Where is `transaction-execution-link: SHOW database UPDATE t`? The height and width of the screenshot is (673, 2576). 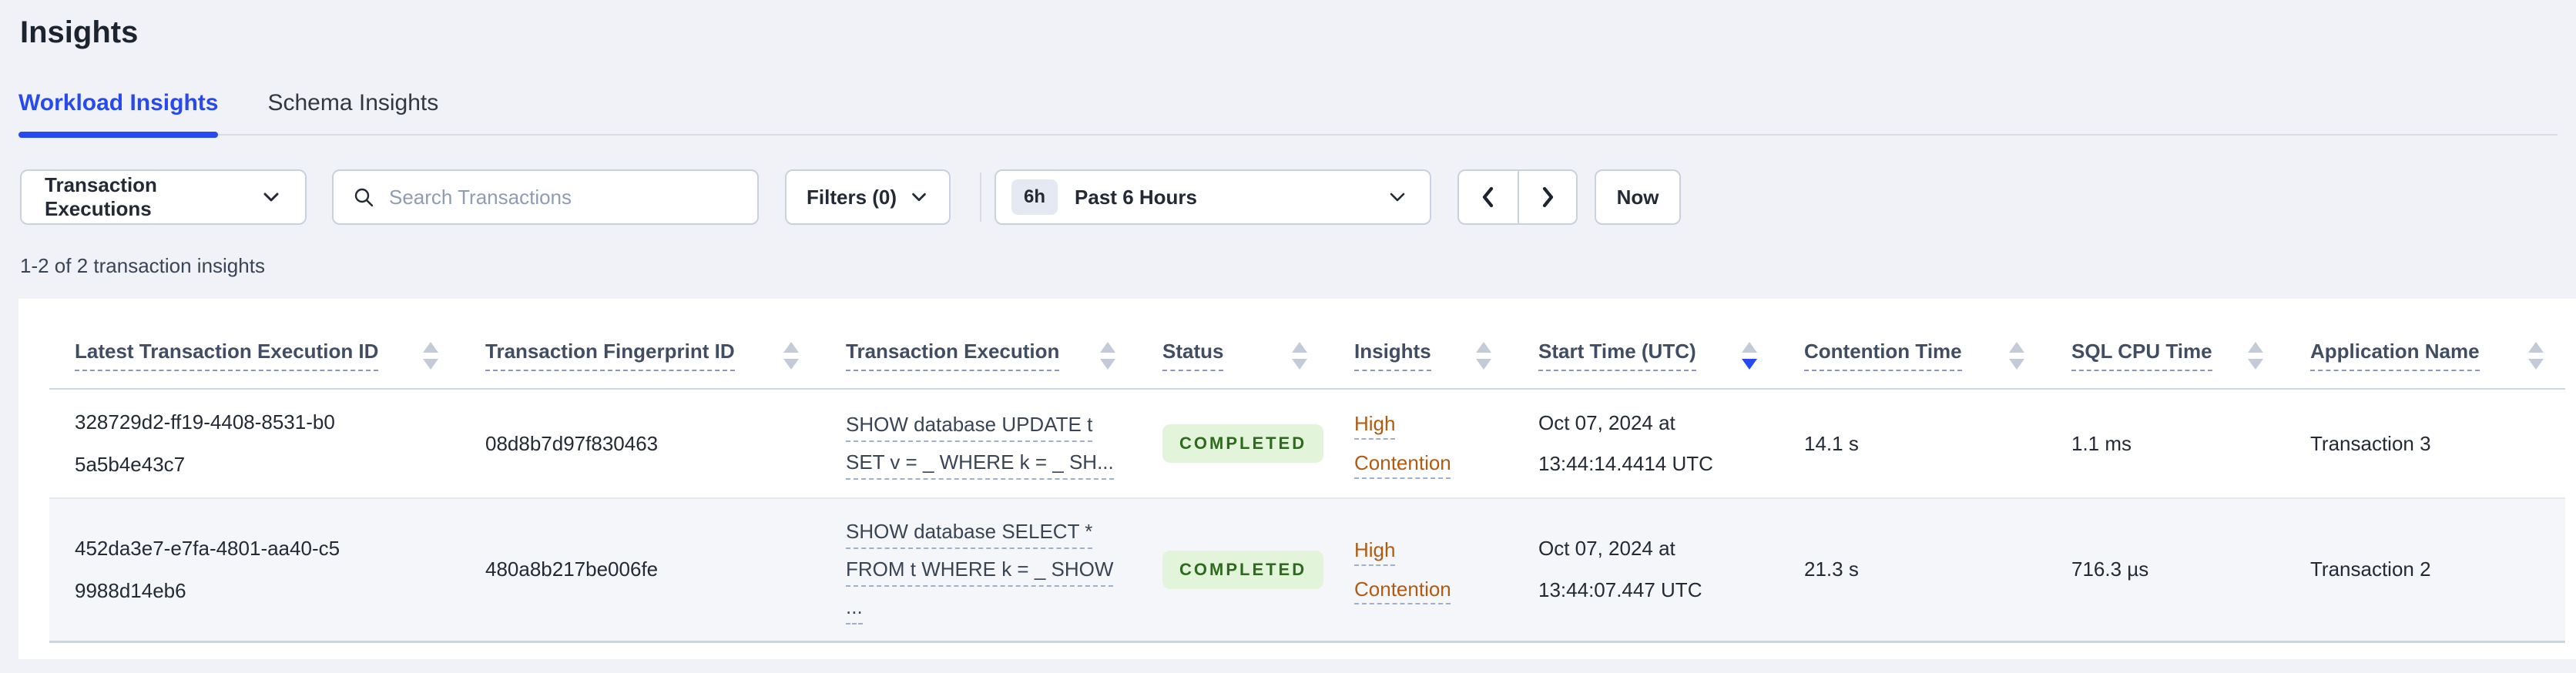 transaction-execution-link: SHOW database UPDATE t is located at coordinates (969, 427).